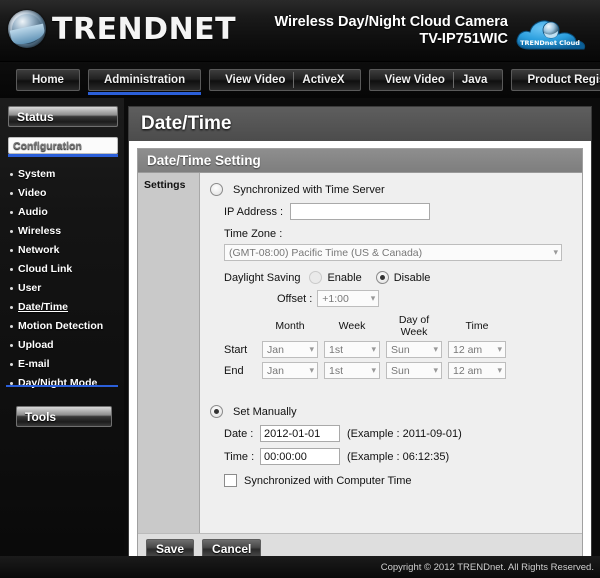 Image resolution: width=600 pixels, height=578 pixels. Describe the element at coordinates (398, 456) in the screenshot. I see `manual-time-example: (Example : 06:12:35)` at that location.